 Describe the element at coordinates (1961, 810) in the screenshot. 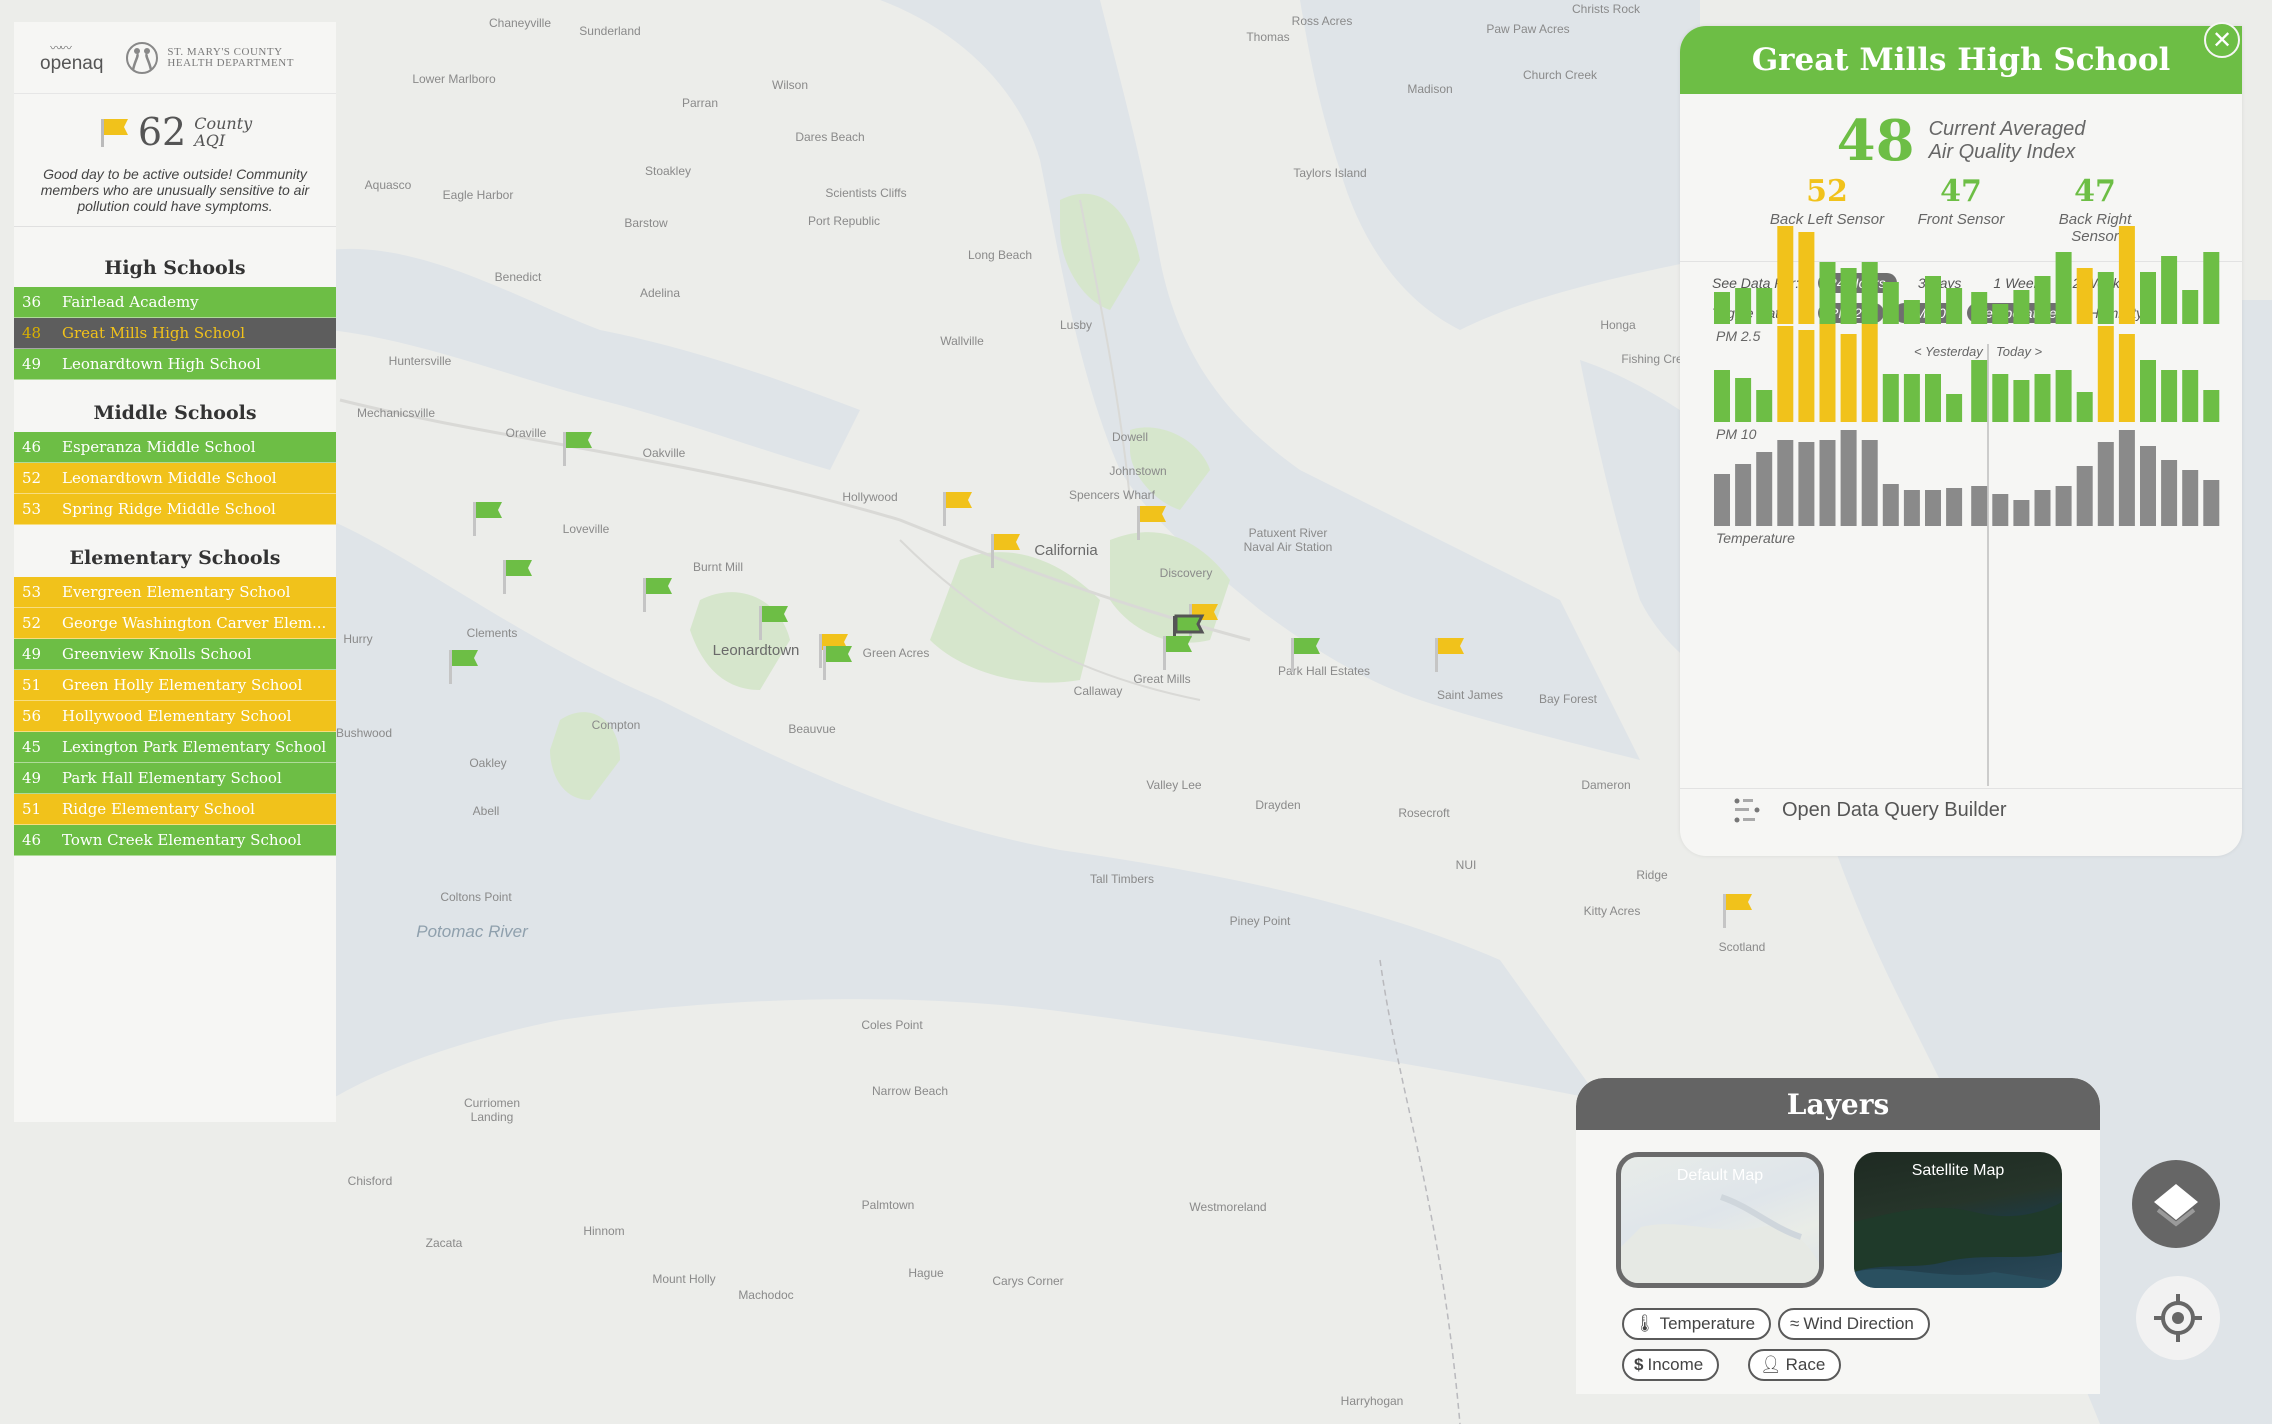

I see `open-query-builder-button: Open Data Query Builder` at that location.